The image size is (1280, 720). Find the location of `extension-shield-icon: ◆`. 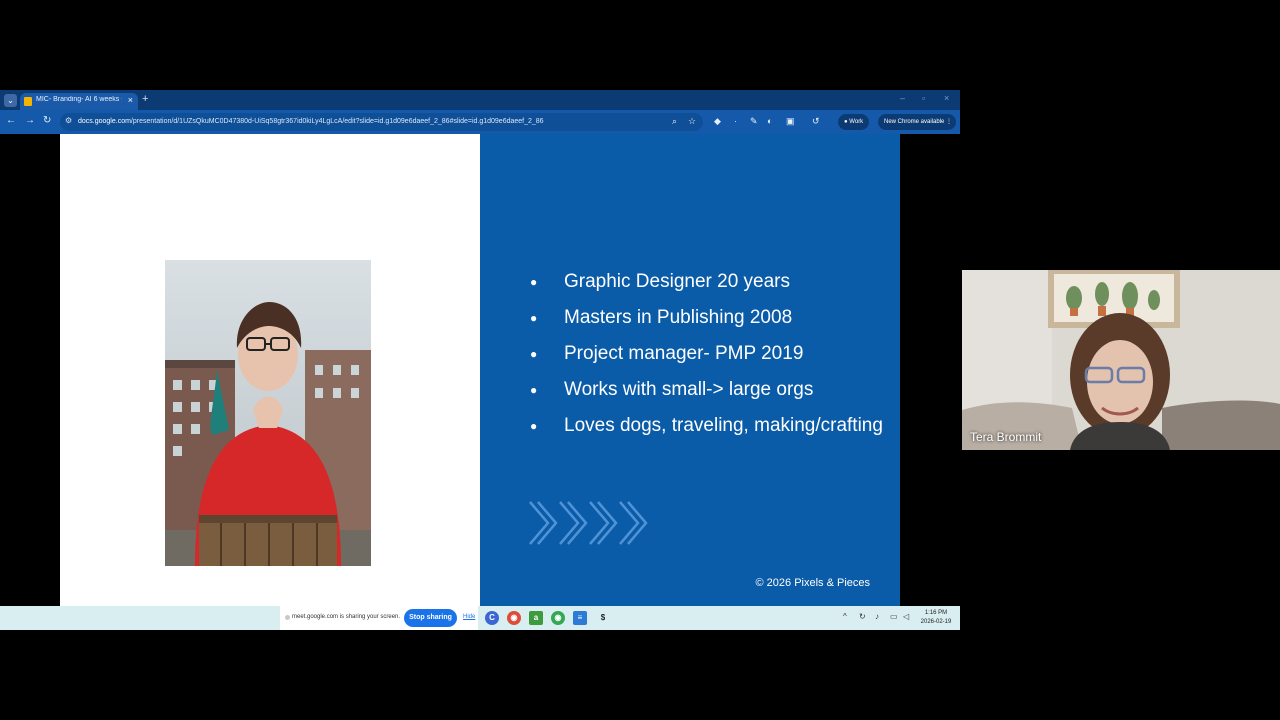

extension-shield-icon: ◆ is located at coordinates (717, 121).